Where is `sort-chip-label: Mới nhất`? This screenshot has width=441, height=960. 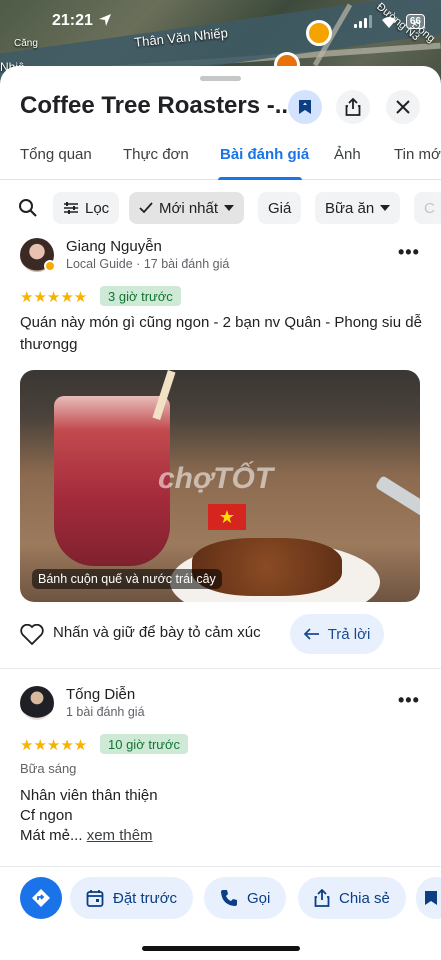 sort-chip-label: Mới nhất is located at coordinates (189, 208).